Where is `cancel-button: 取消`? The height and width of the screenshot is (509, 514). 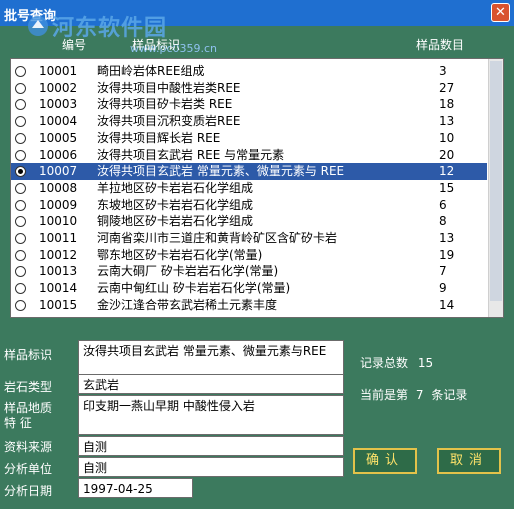
cancel-button: 取消 is located at coordinates (469, 461).